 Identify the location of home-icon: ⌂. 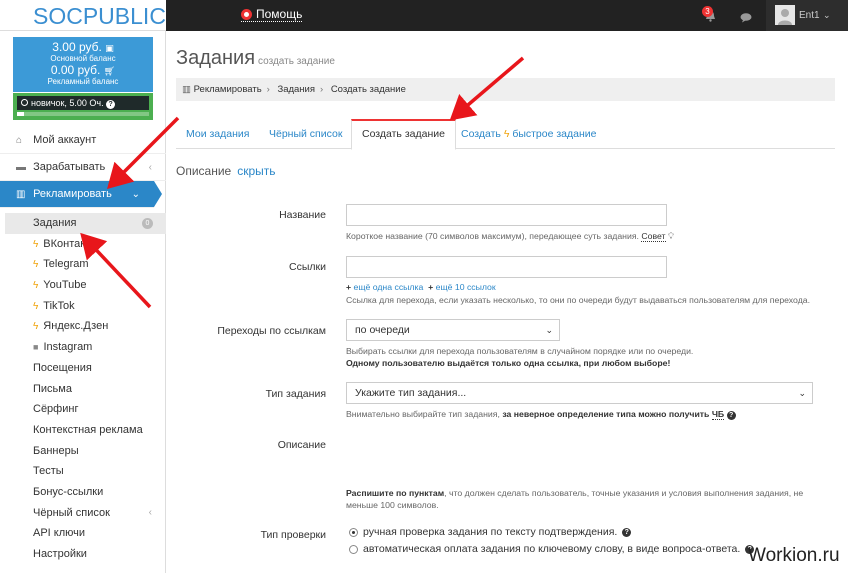
(19, 140).